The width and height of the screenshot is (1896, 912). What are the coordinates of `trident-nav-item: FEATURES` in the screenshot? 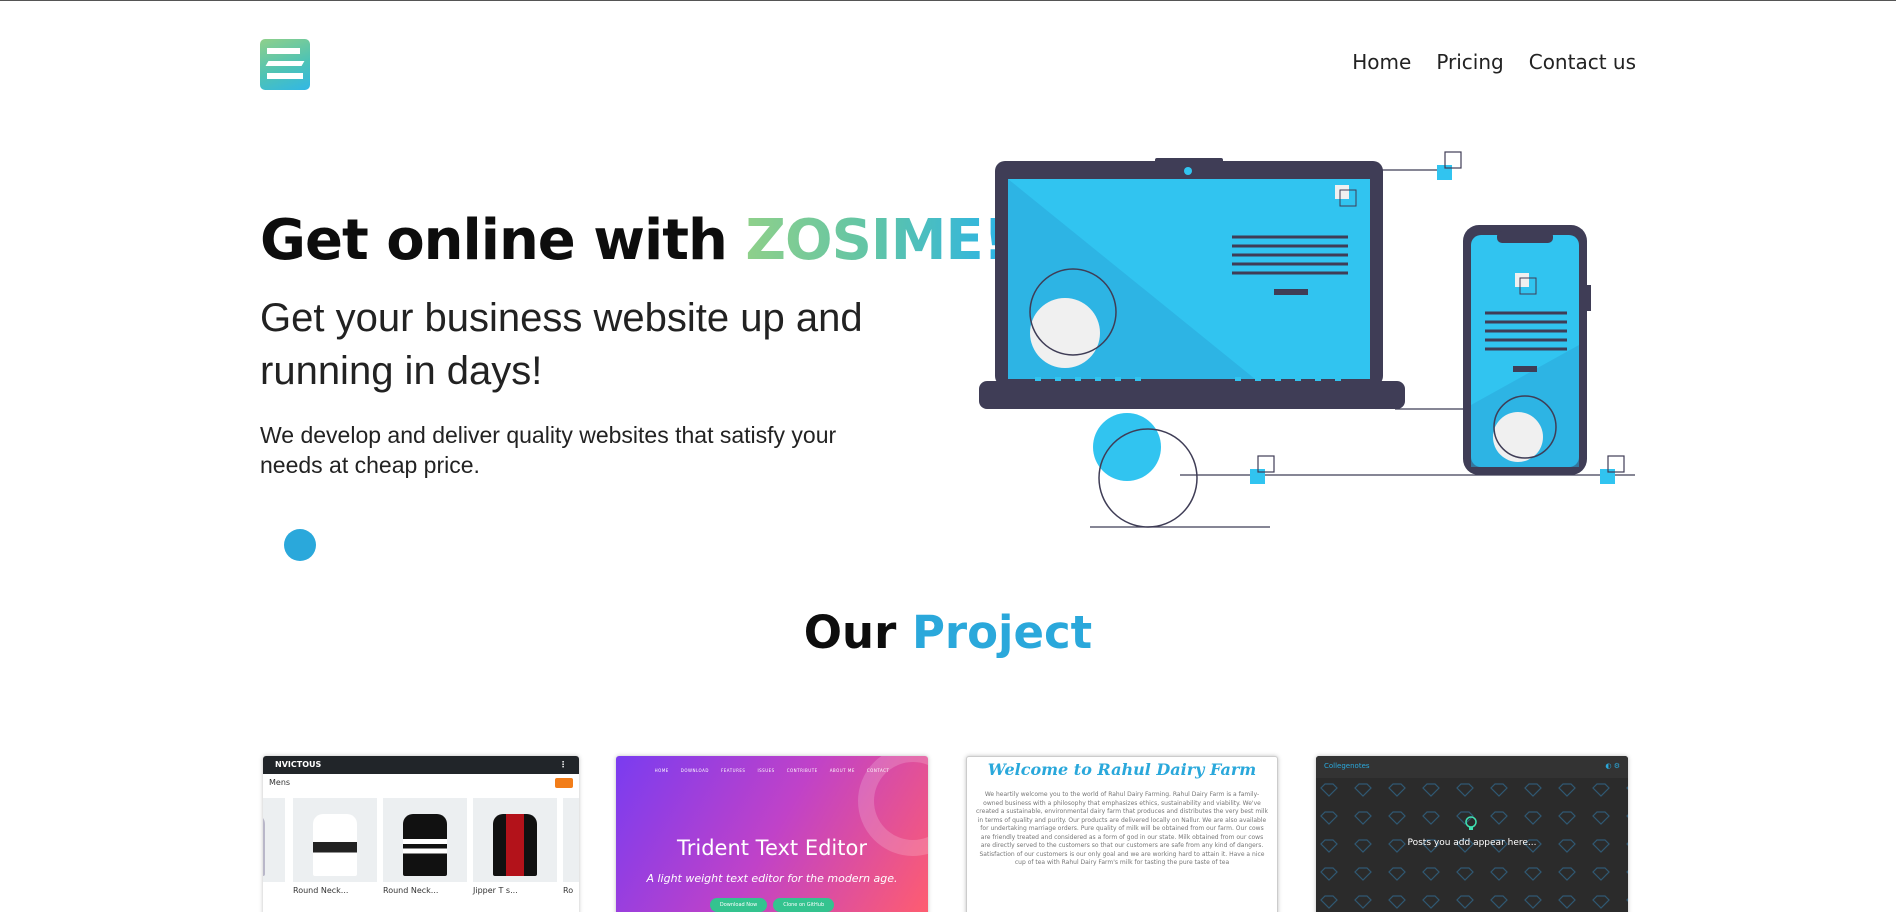 It's located at (733, 770).